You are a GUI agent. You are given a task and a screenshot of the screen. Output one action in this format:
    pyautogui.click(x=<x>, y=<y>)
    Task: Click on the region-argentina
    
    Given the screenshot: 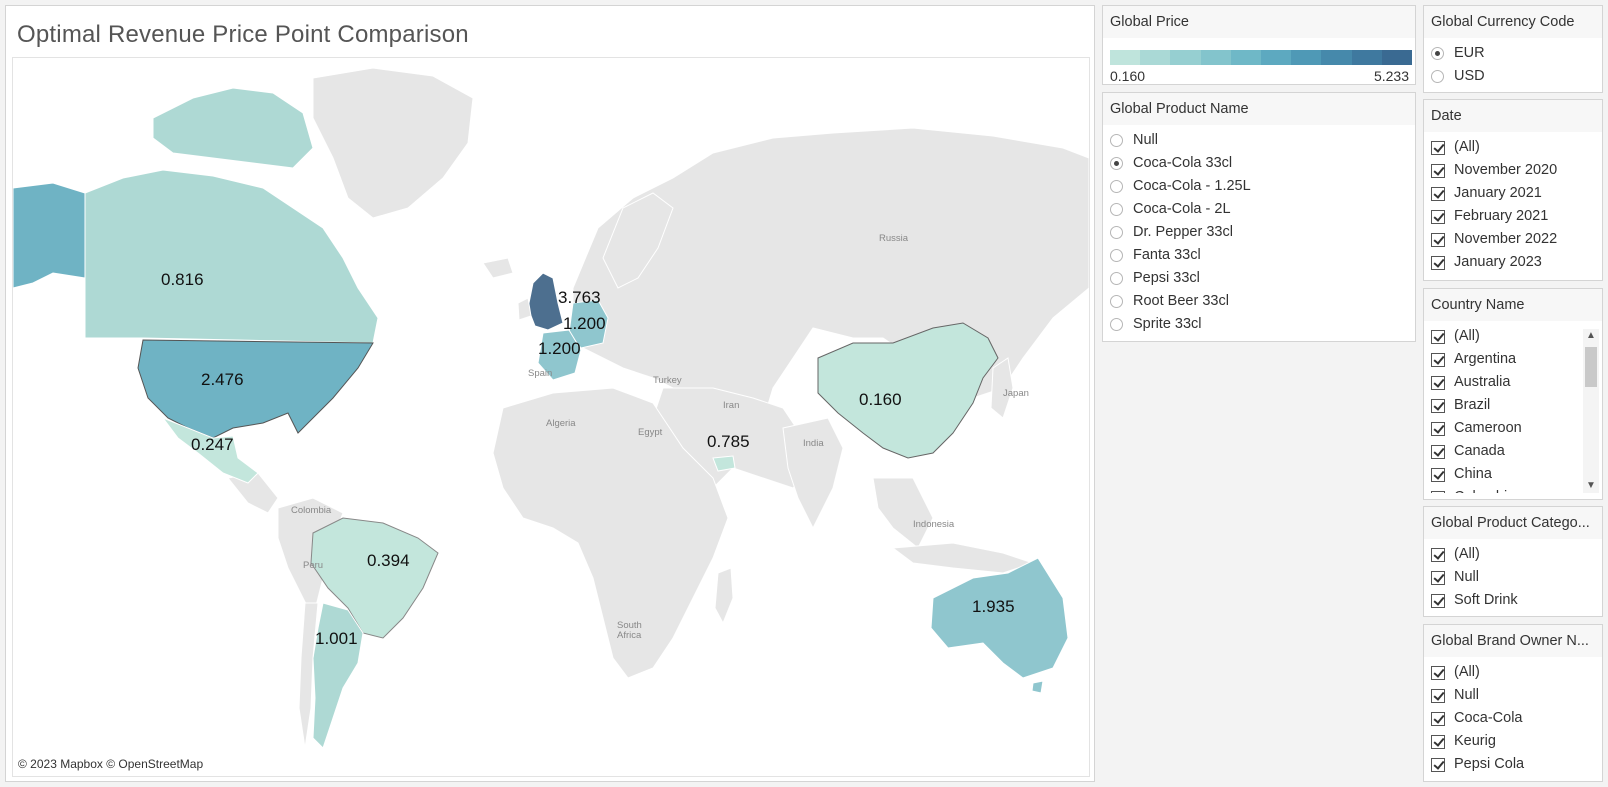 What is the action you would take?
    pyautogui.click(x=338, y=675)
    